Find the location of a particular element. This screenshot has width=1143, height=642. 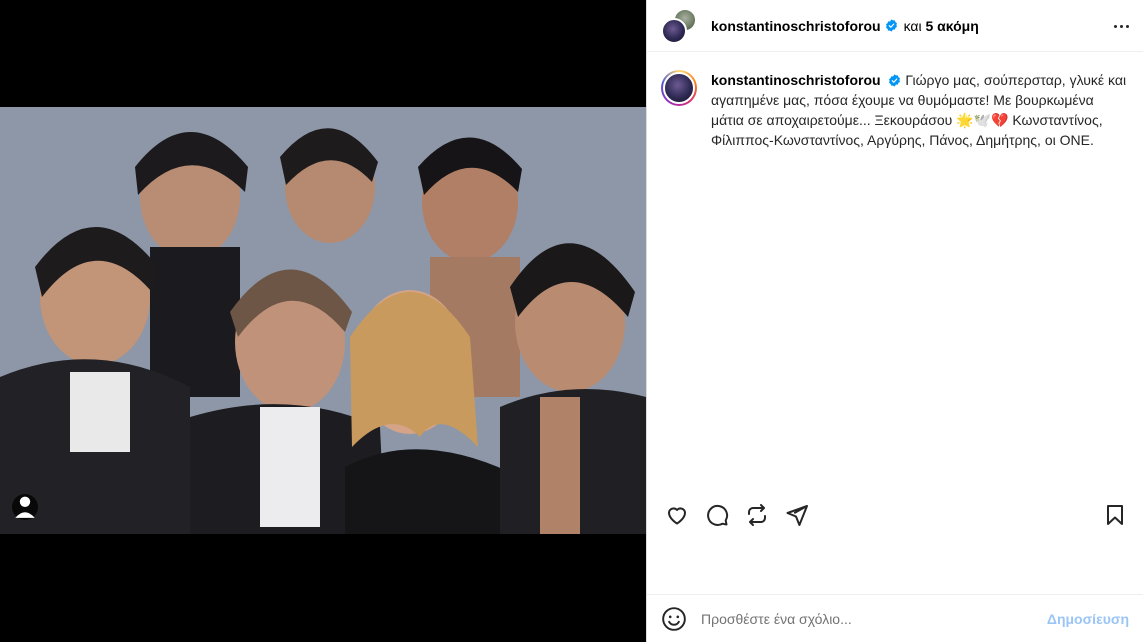

action-bar is located at coordinates (895, 515).